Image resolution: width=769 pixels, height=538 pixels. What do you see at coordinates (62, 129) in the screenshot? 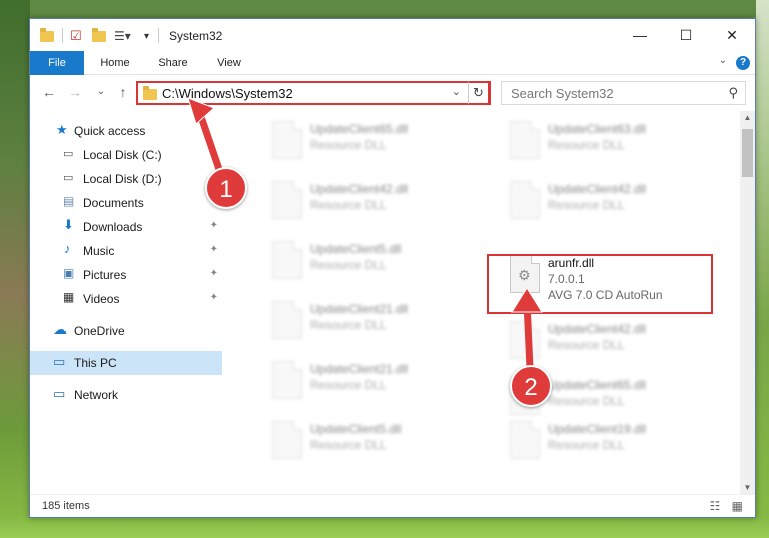
I see `star-icon: ★` at bounding box center [62, 129].